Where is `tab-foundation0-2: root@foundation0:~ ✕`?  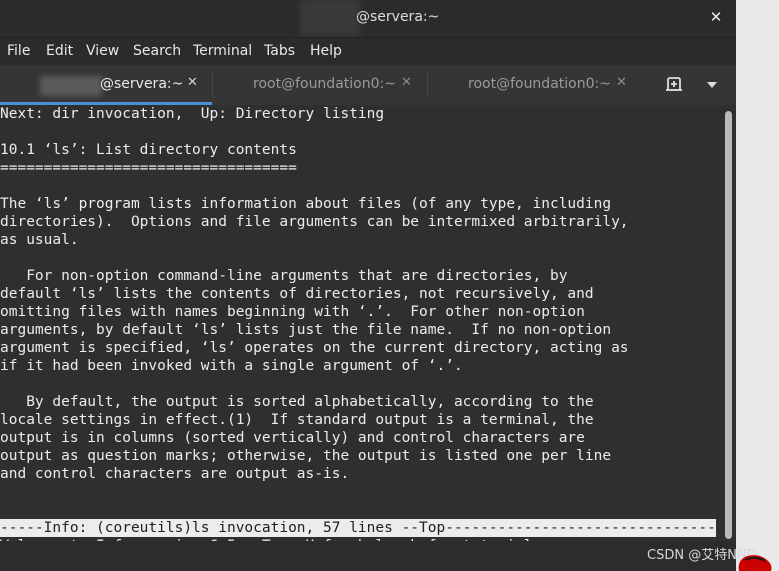
tab-foundation0-2: root@foundation0:~ ✕ is located at coordinates (534, 85).